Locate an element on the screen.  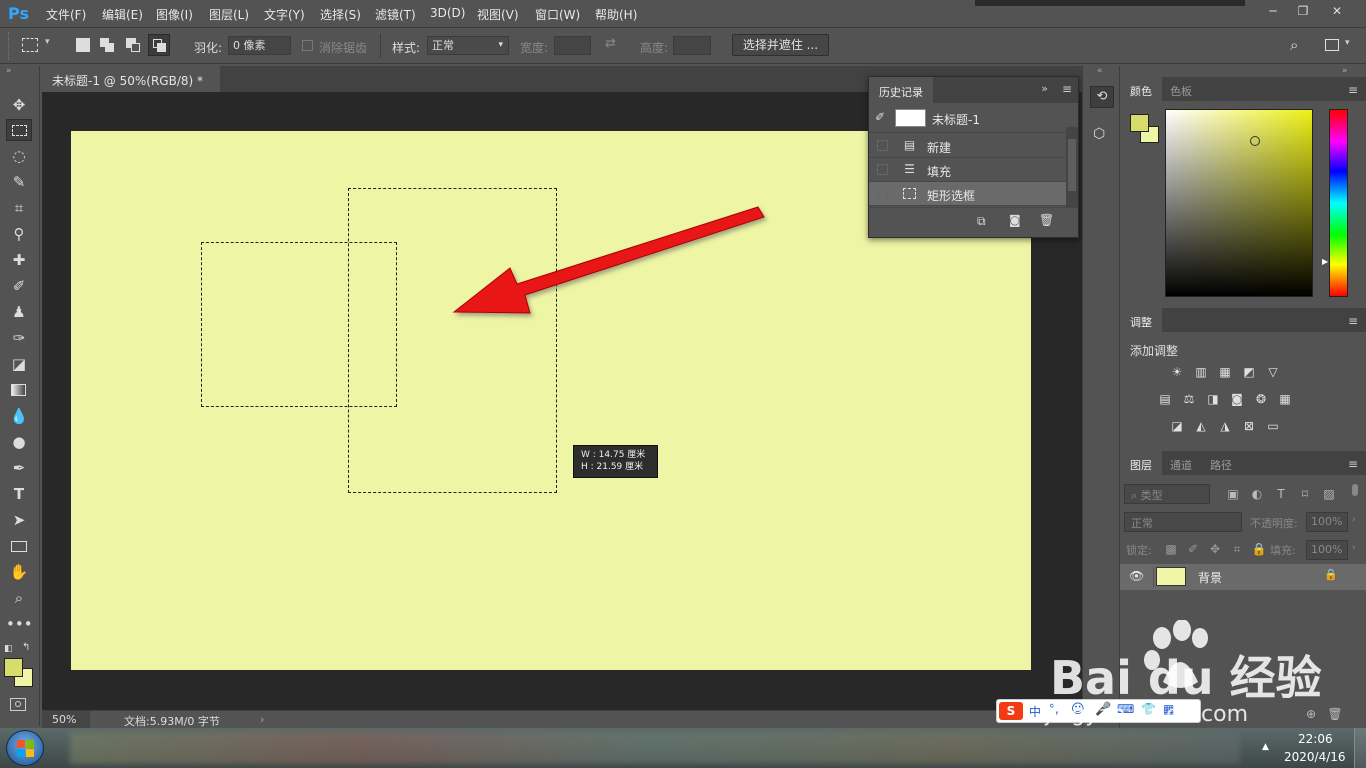
minimize-icon: ─ is located at coordinates (1273, 11).